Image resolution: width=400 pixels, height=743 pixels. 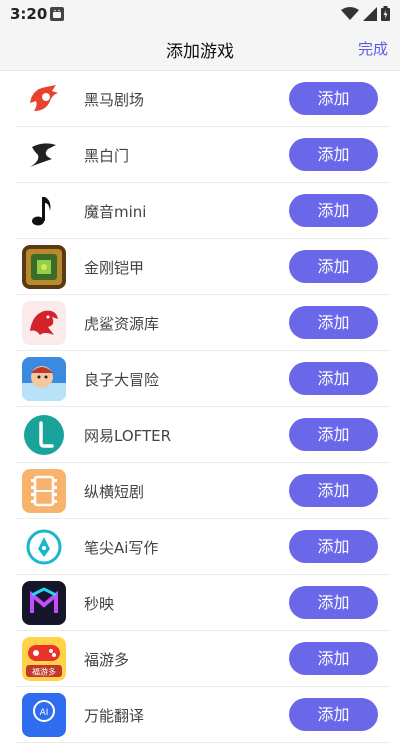 What do you see at coordinates (107, 660) in the screenshot?
I see `app-name: 福游多` at bounding box center [107, 660].